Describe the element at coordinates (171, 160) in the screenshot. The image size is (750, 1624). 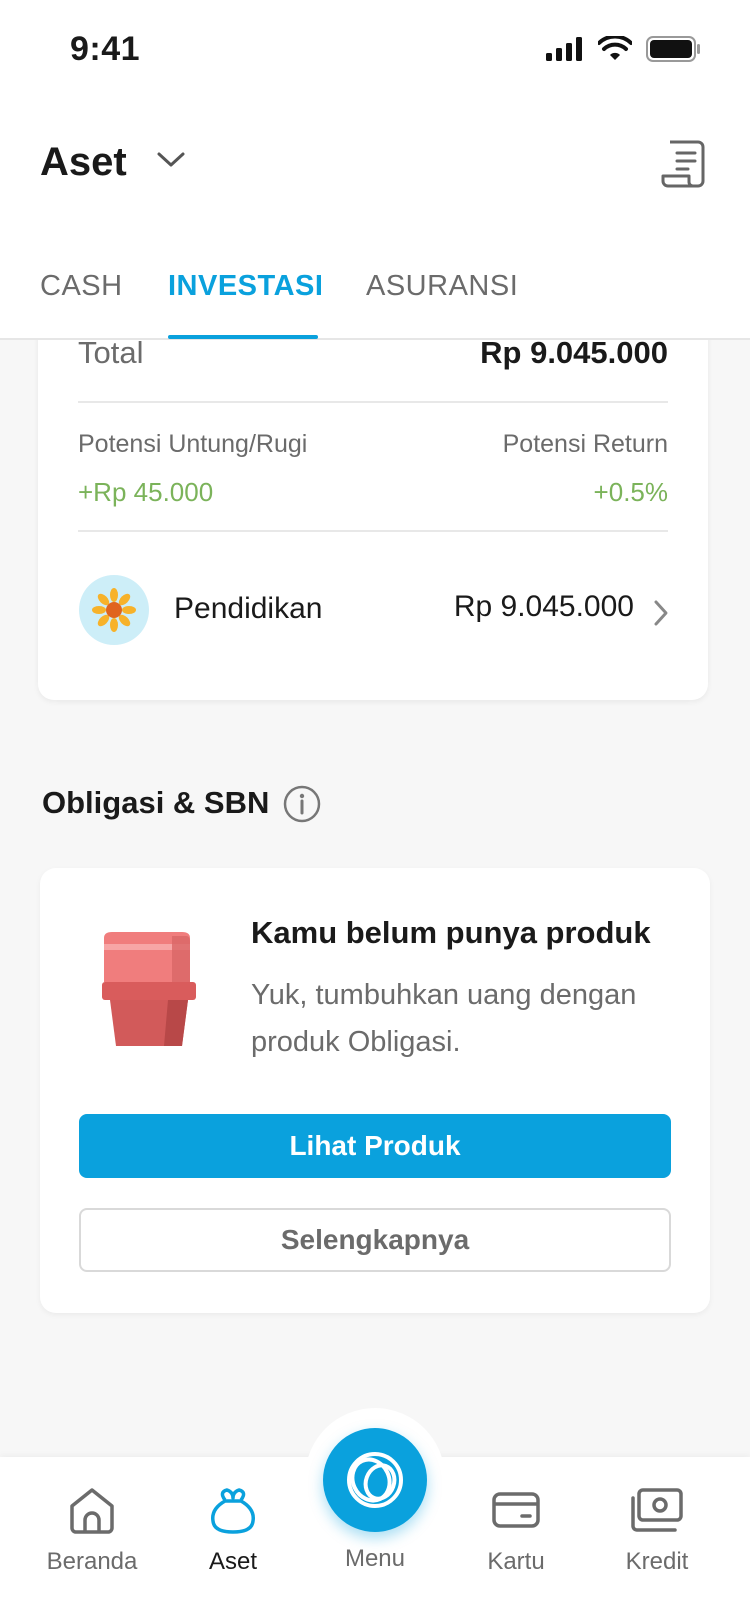
I see `chevron-down-icon` at that location.